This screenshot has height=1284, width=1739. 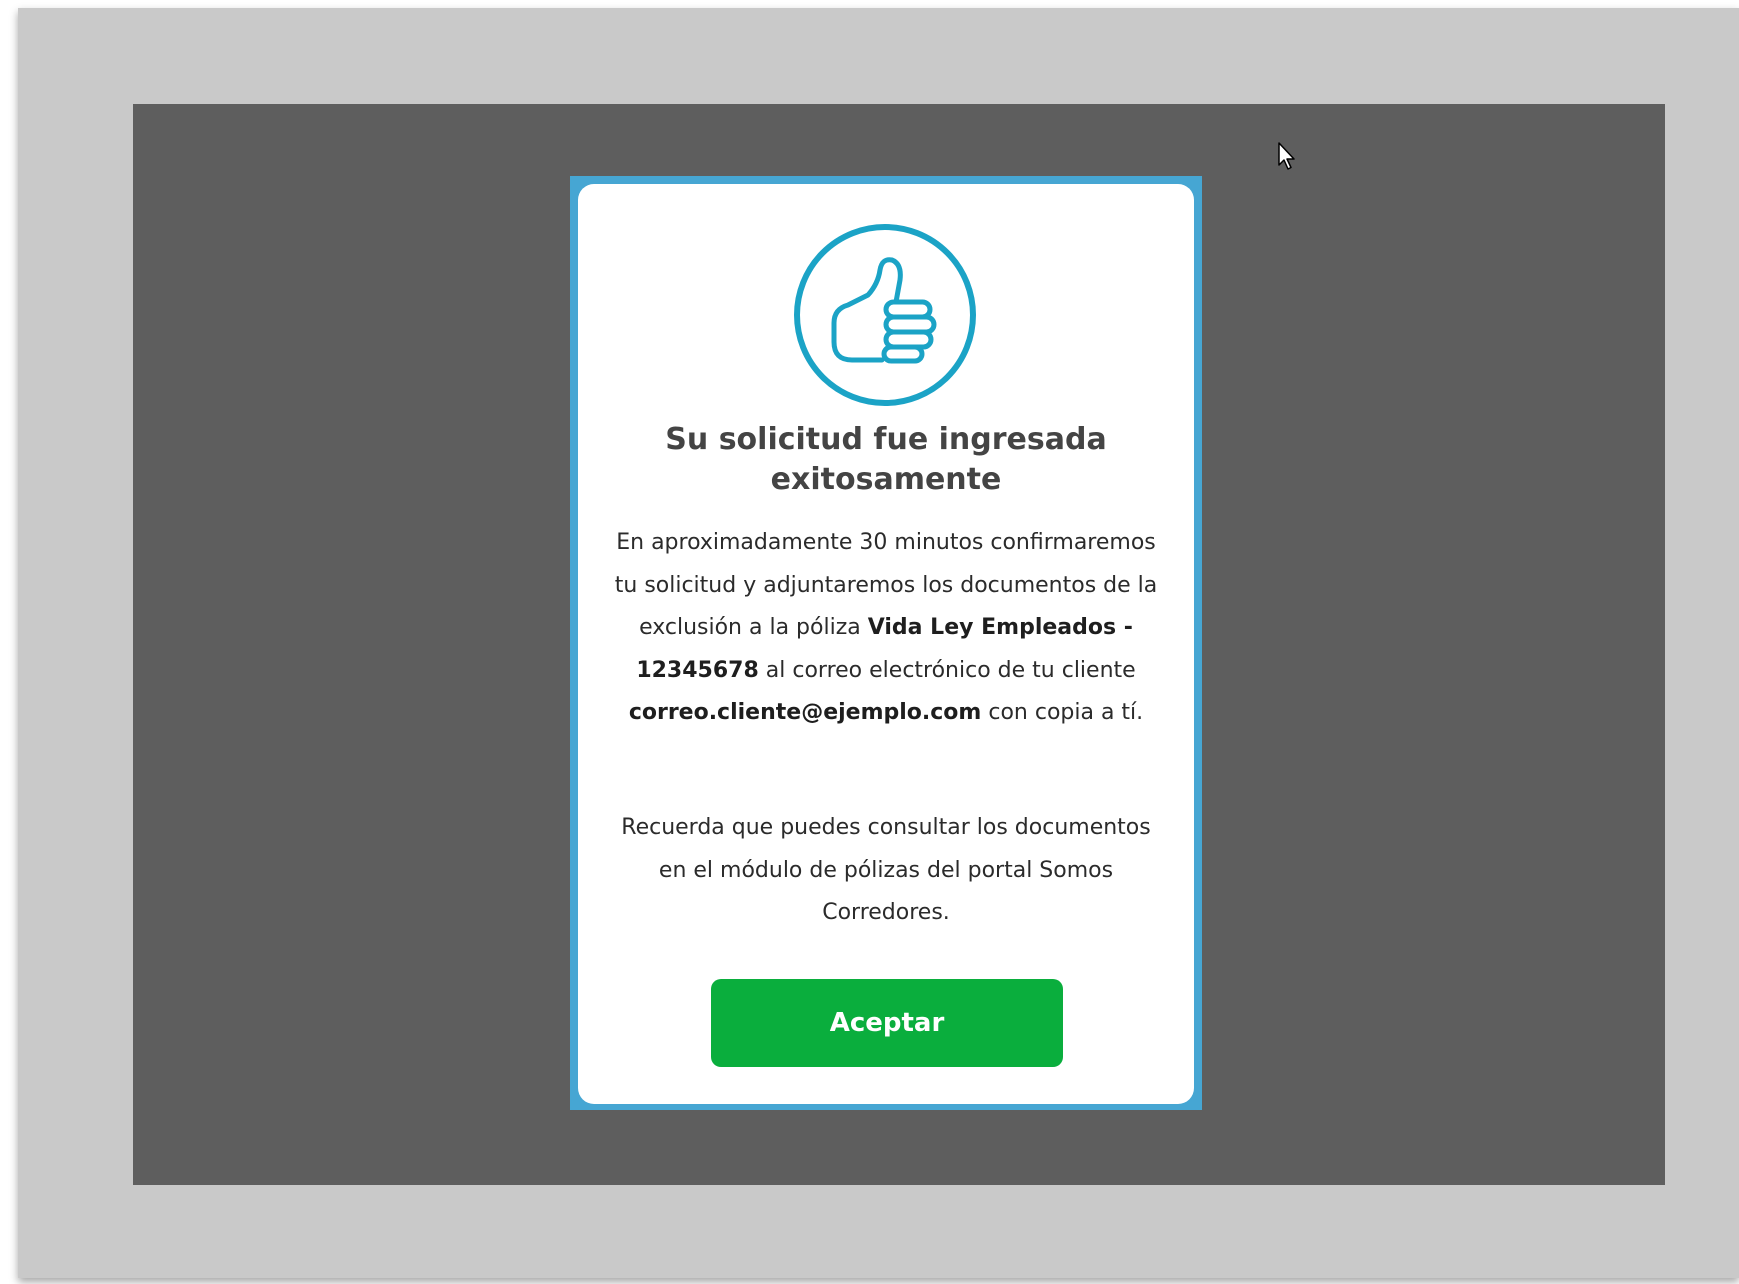 I want to click on message-text: con copia a tí., so click(x=1066, y=712).